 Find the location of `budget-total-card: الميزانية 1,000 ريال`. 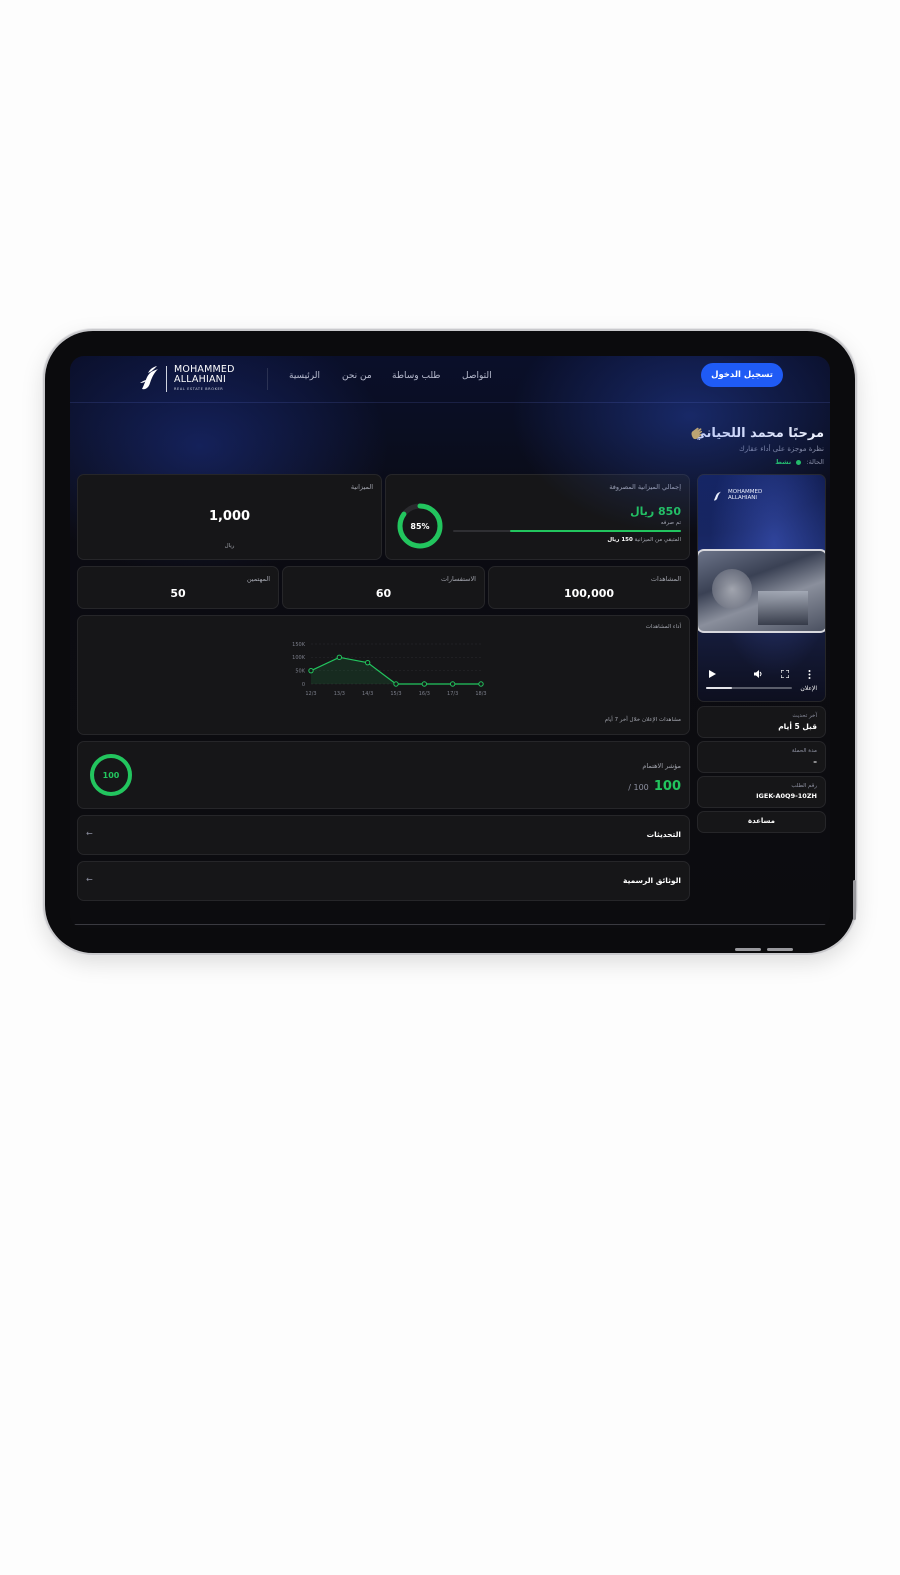

budget-total-card: الميزانية 1,000 ريال is located at coordinates (229, 517).